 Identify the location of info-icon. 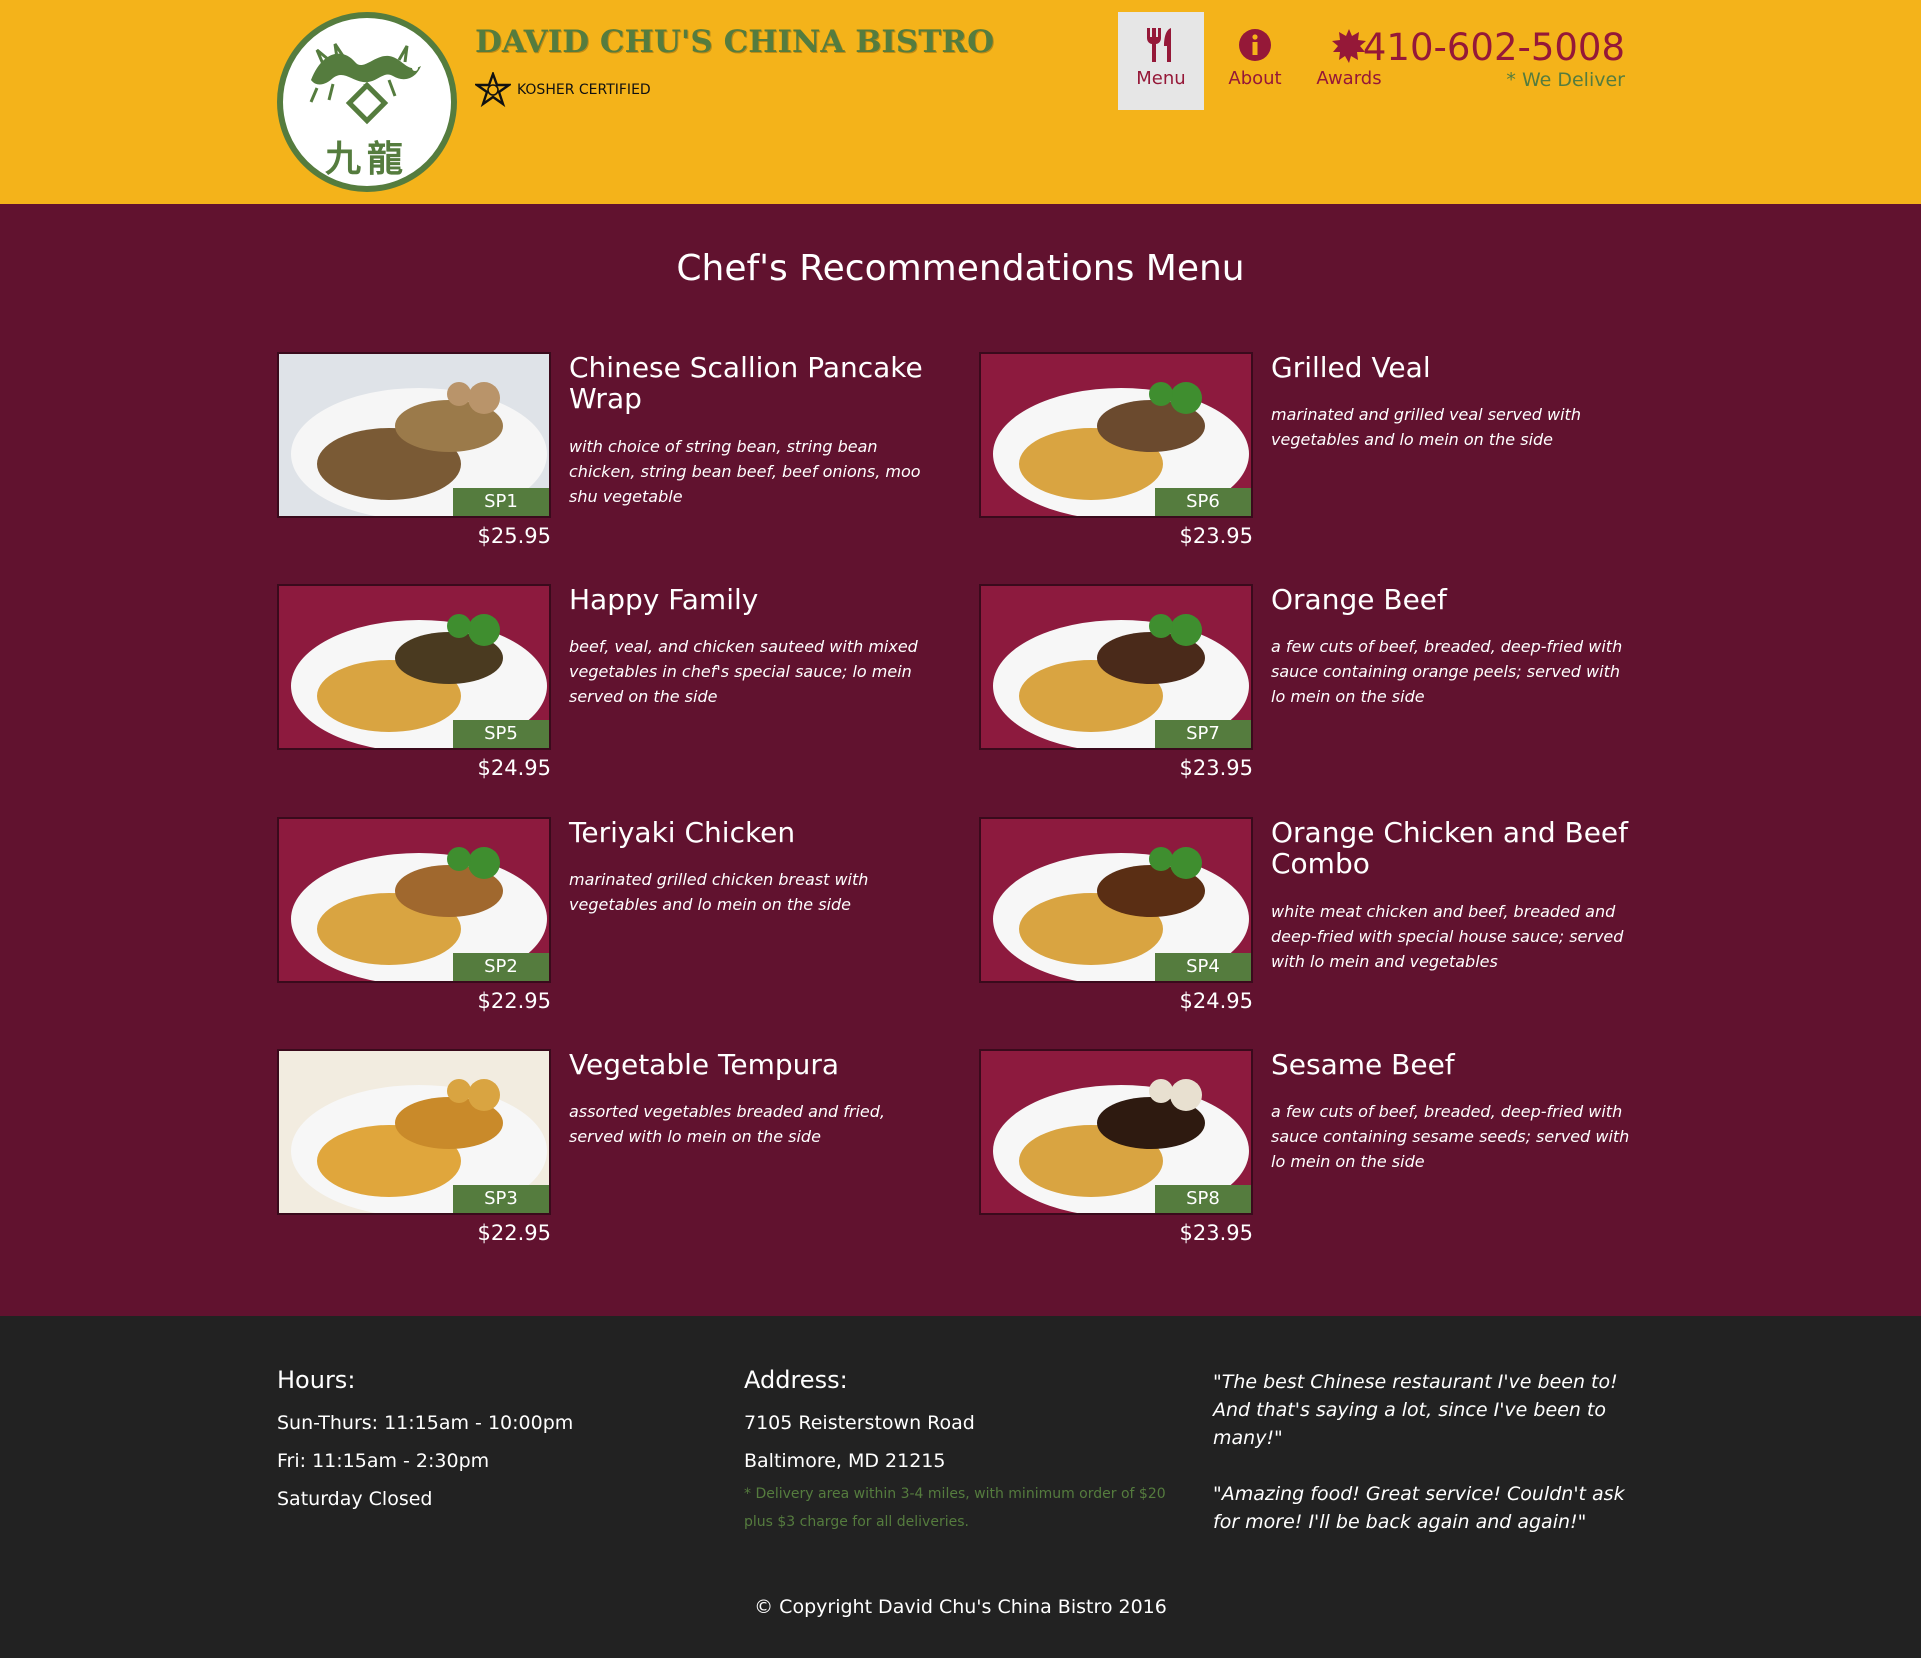
(1255, 45).